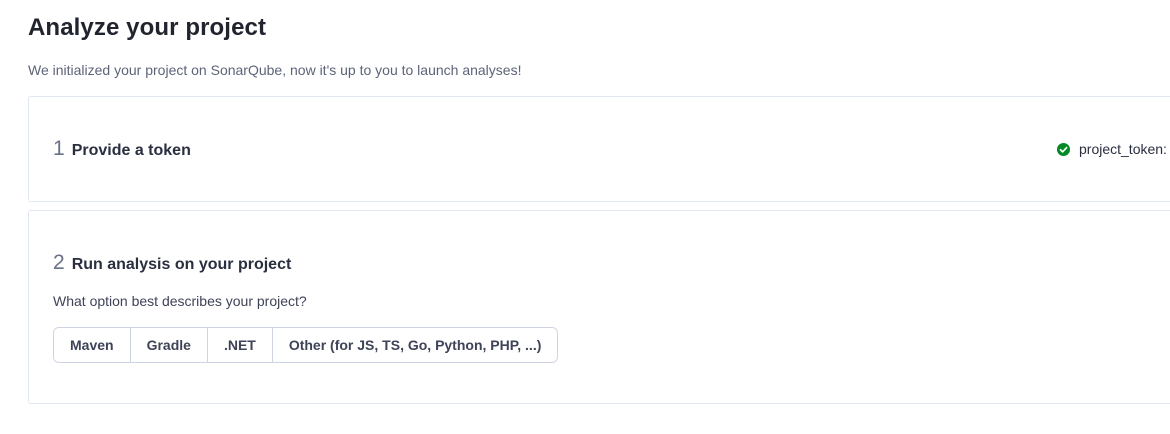 The height and width of the screenshot is (434, 1170). I want to click on step-header: 1 Provide a token, so click(122, 149).